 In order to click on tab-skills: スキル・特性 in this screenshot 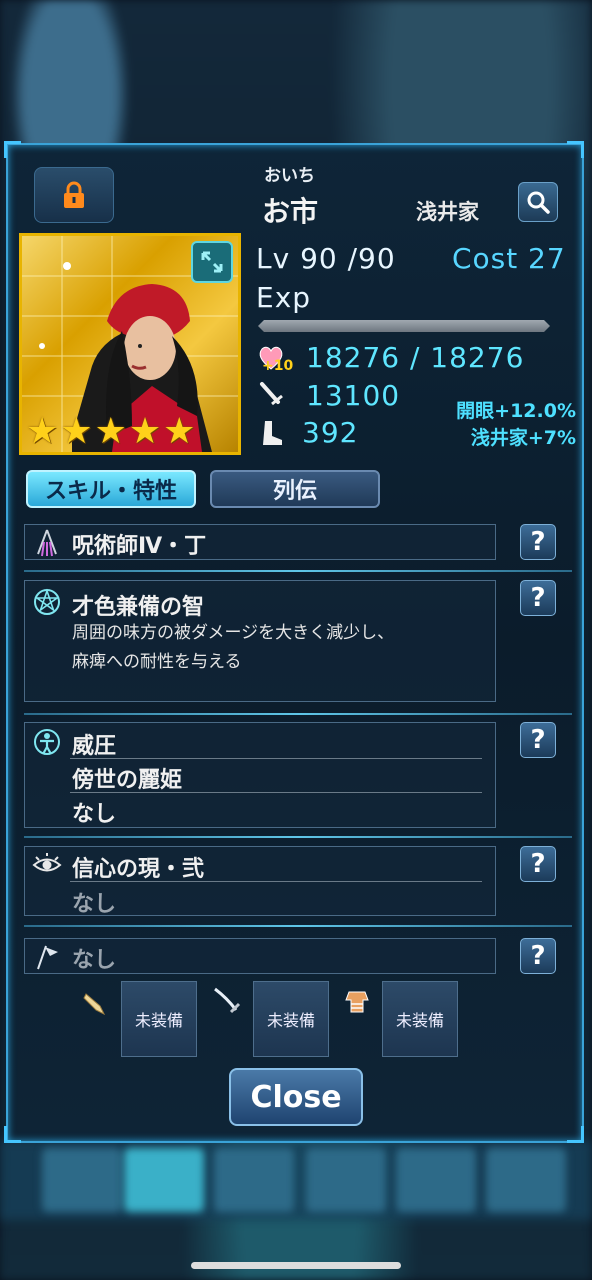, I will do `click(111, 489)`.